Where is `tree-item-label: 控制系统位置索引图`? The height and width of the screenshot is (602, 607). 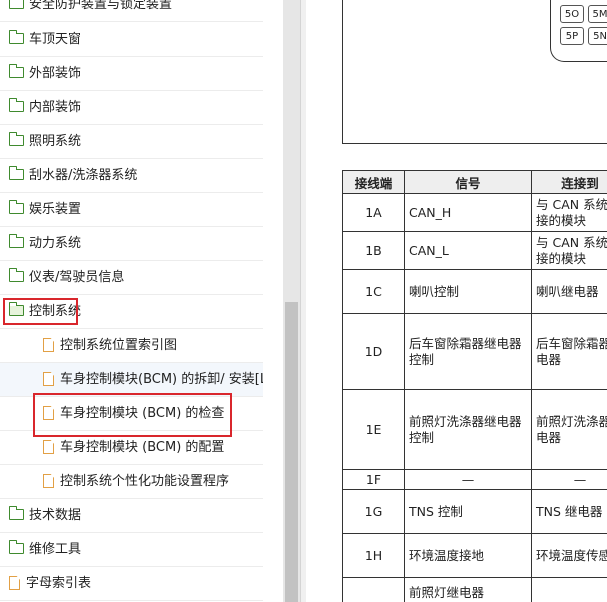 tree-item-label: 控制系统位置索引图 is located at coordinates (119, 345).